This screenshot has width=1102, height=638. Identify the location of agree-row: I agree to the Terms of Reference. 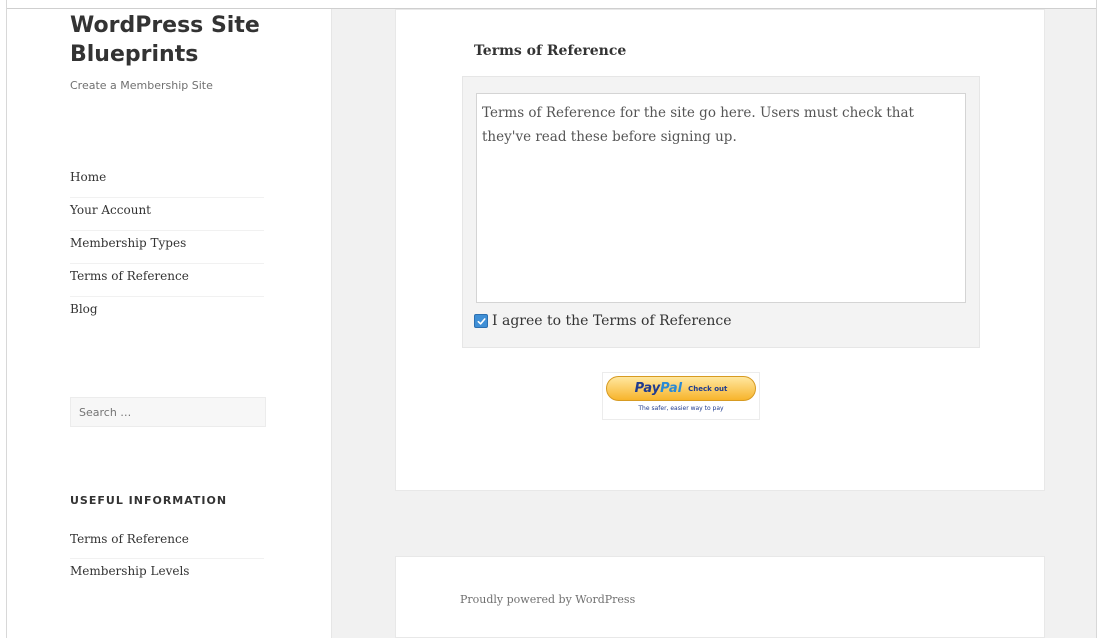
(603, 321).